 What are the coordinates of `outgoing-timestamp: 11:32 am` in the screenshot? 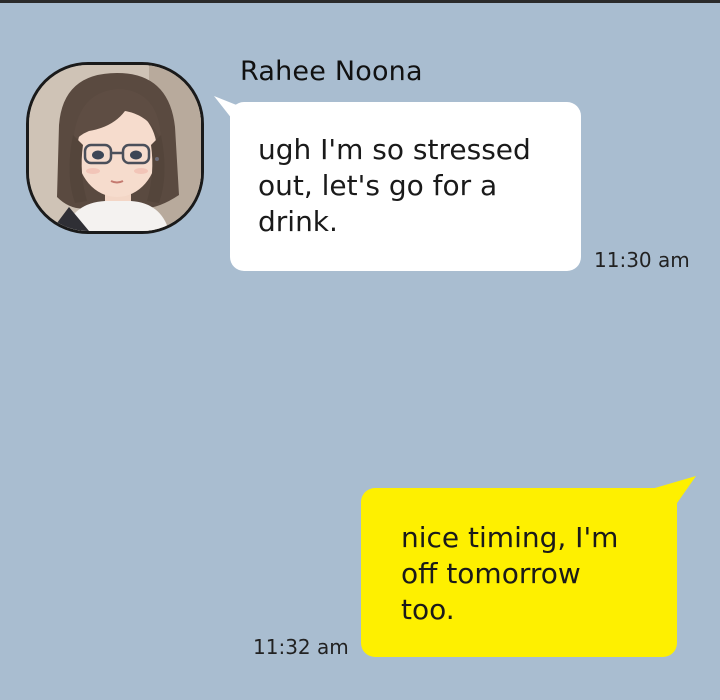 It's located at (301, 647).